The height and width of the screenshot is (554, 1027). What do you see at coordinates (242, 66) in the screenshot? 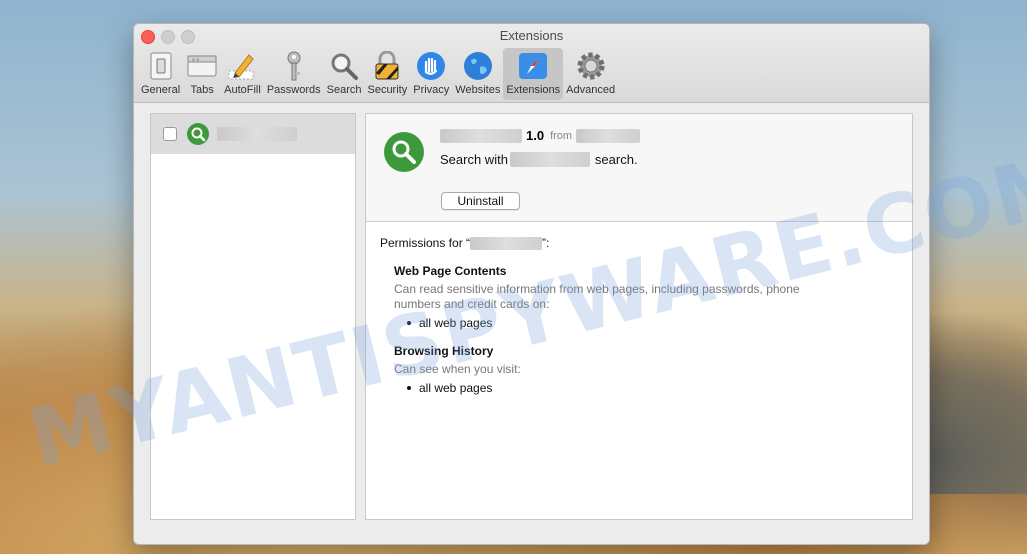
I see `pencil-icon` at bounding box center [242, 66].